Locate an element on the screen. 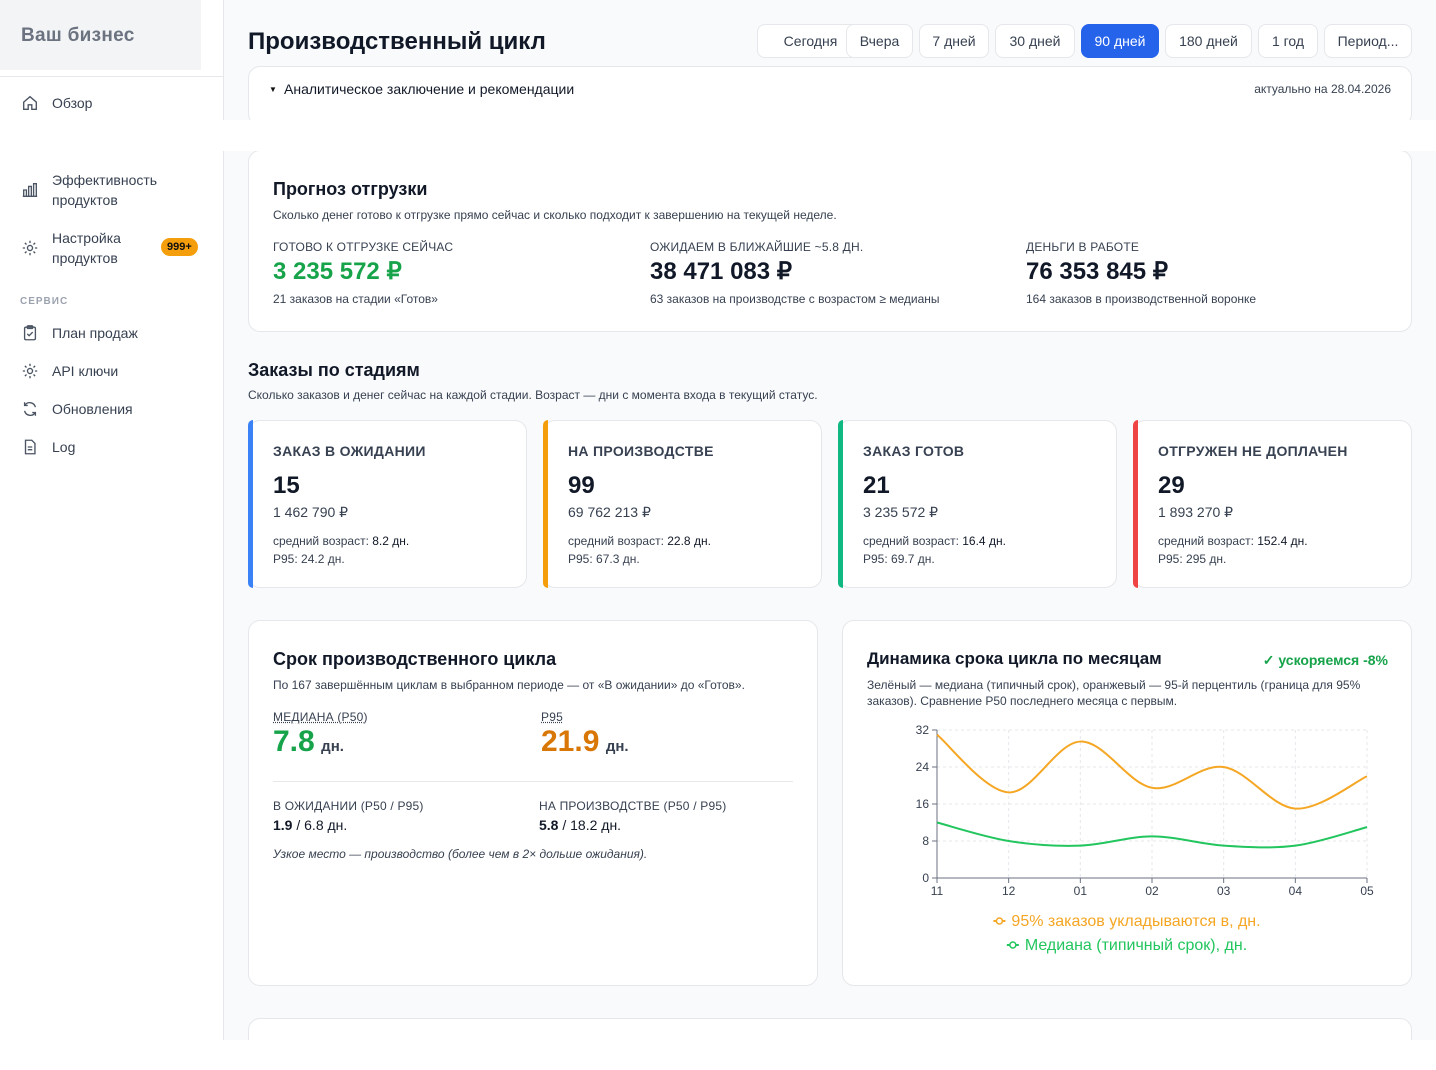  card-title: Прогноз отгрузки is located at coordinates (350, 189).